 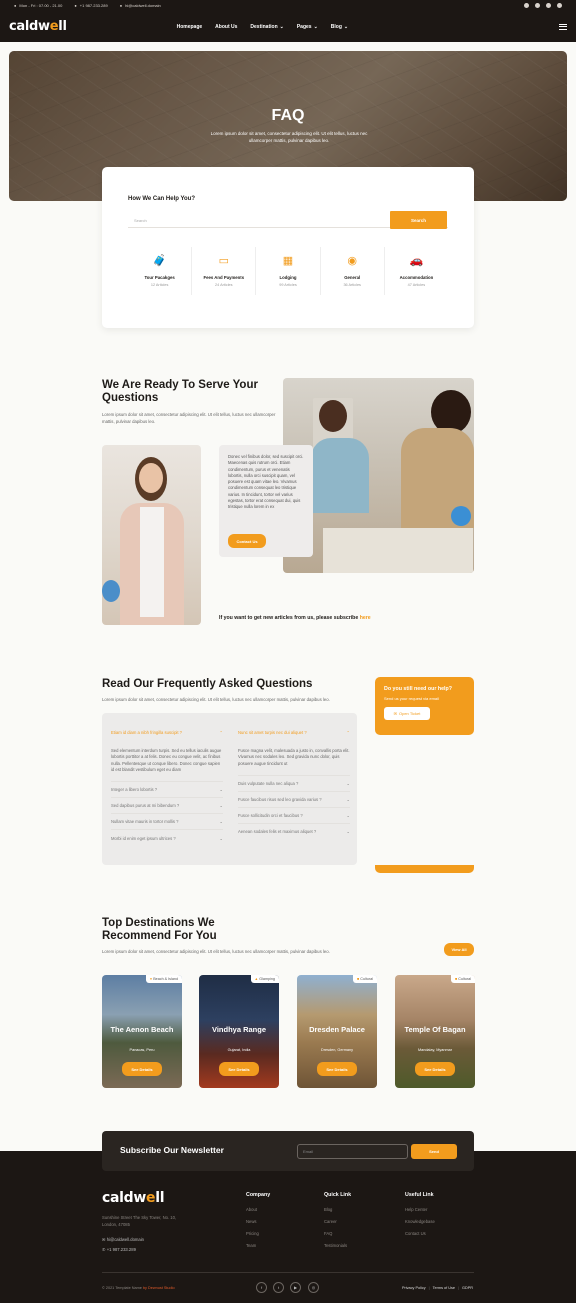 What do you see at coordinates (304, 26) in the screenshot?
I see `nav-pages-label: Pages` at bounding box center [304, 26].